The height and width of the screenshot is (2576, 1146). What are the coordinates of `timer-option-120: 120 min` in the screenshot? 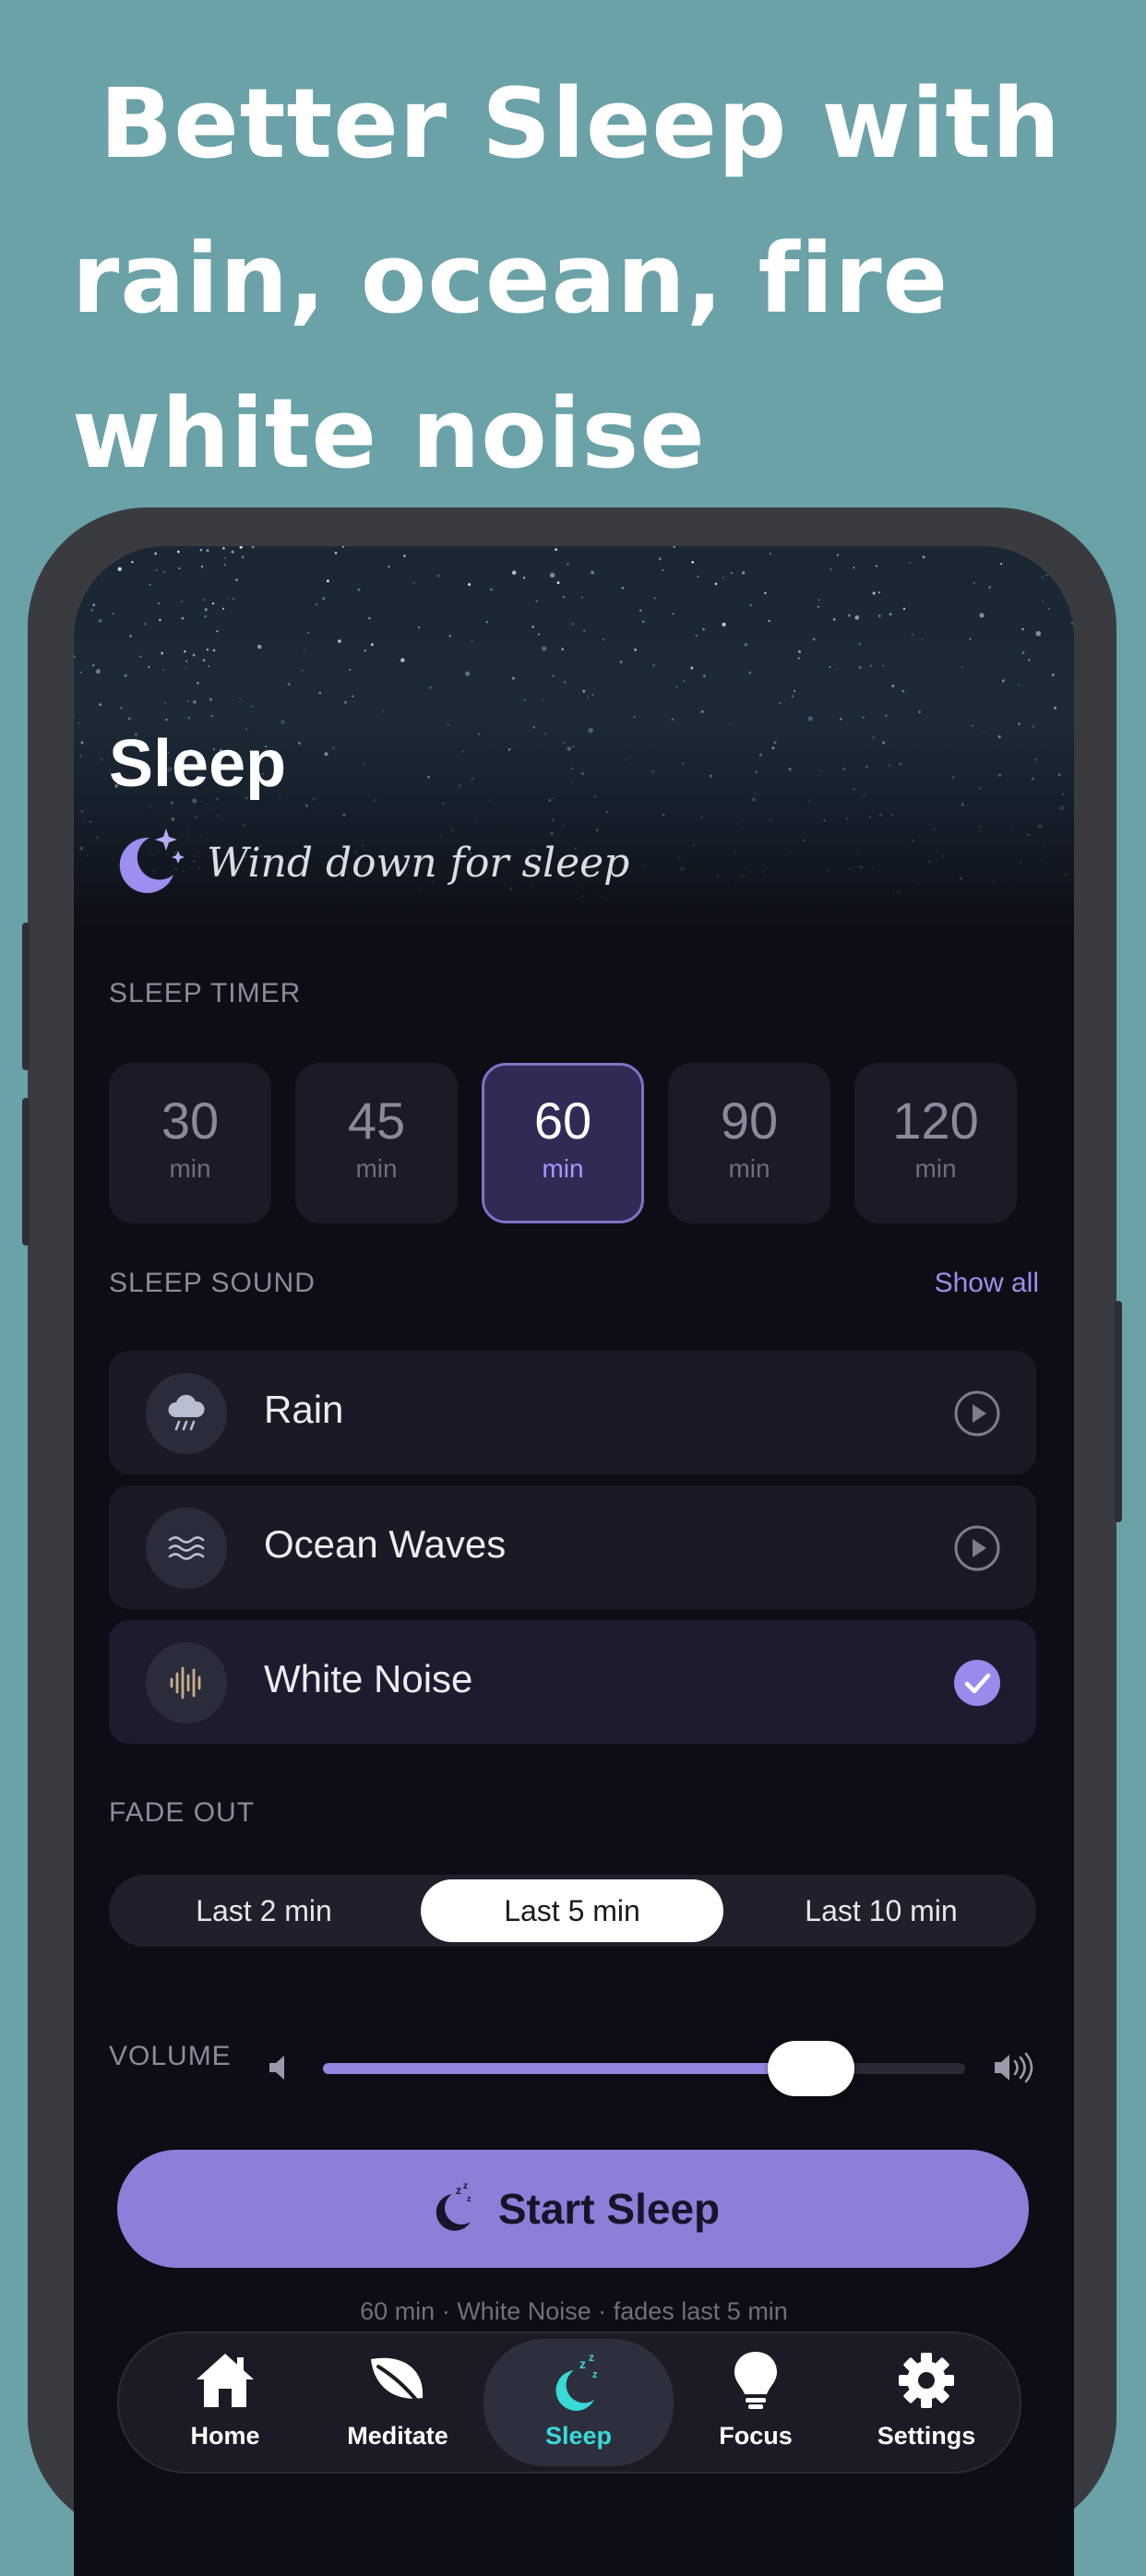 It's located at (935, 1143).